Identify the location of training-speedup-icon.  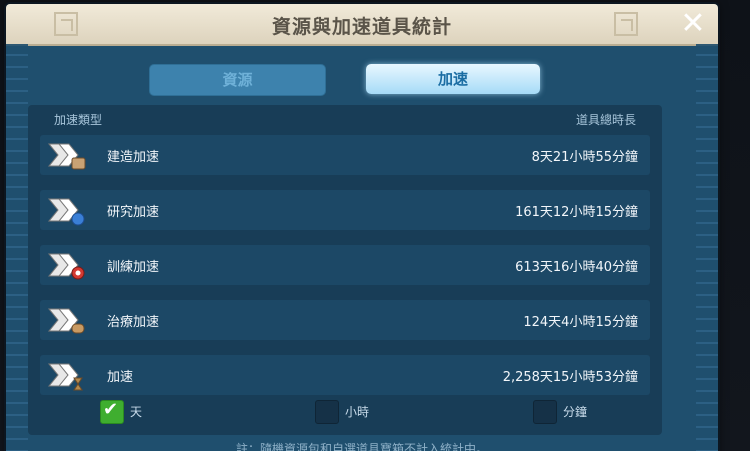
(66, 266).